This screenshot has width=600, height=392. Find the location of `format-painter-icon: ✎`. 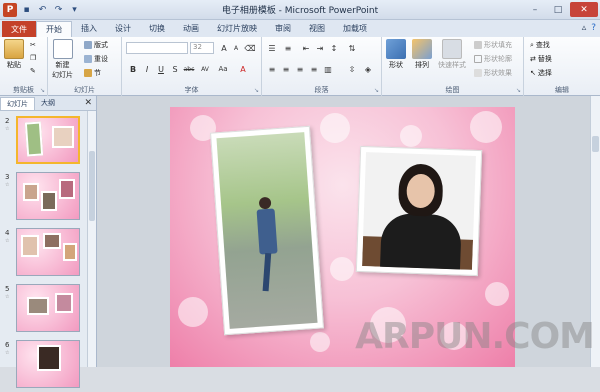

format-painter-icon: ✎ is located at coordinates (33, 71).